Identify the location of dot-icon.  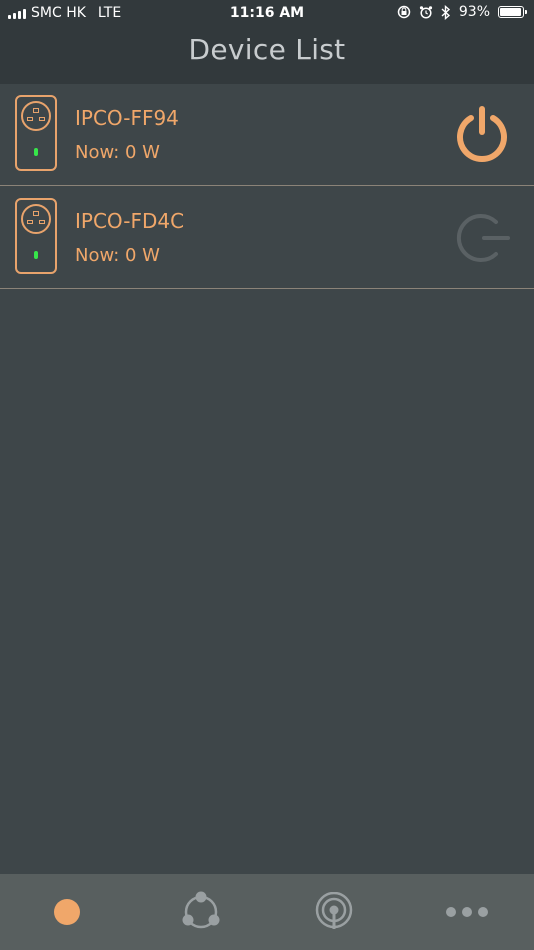
(66, 912).